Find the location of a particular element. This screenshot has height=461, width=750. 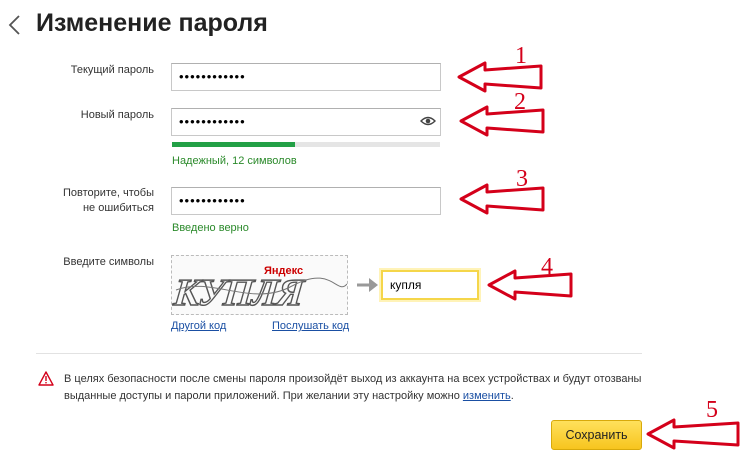

arrow-right-icon is located at coordinates (367, 285).